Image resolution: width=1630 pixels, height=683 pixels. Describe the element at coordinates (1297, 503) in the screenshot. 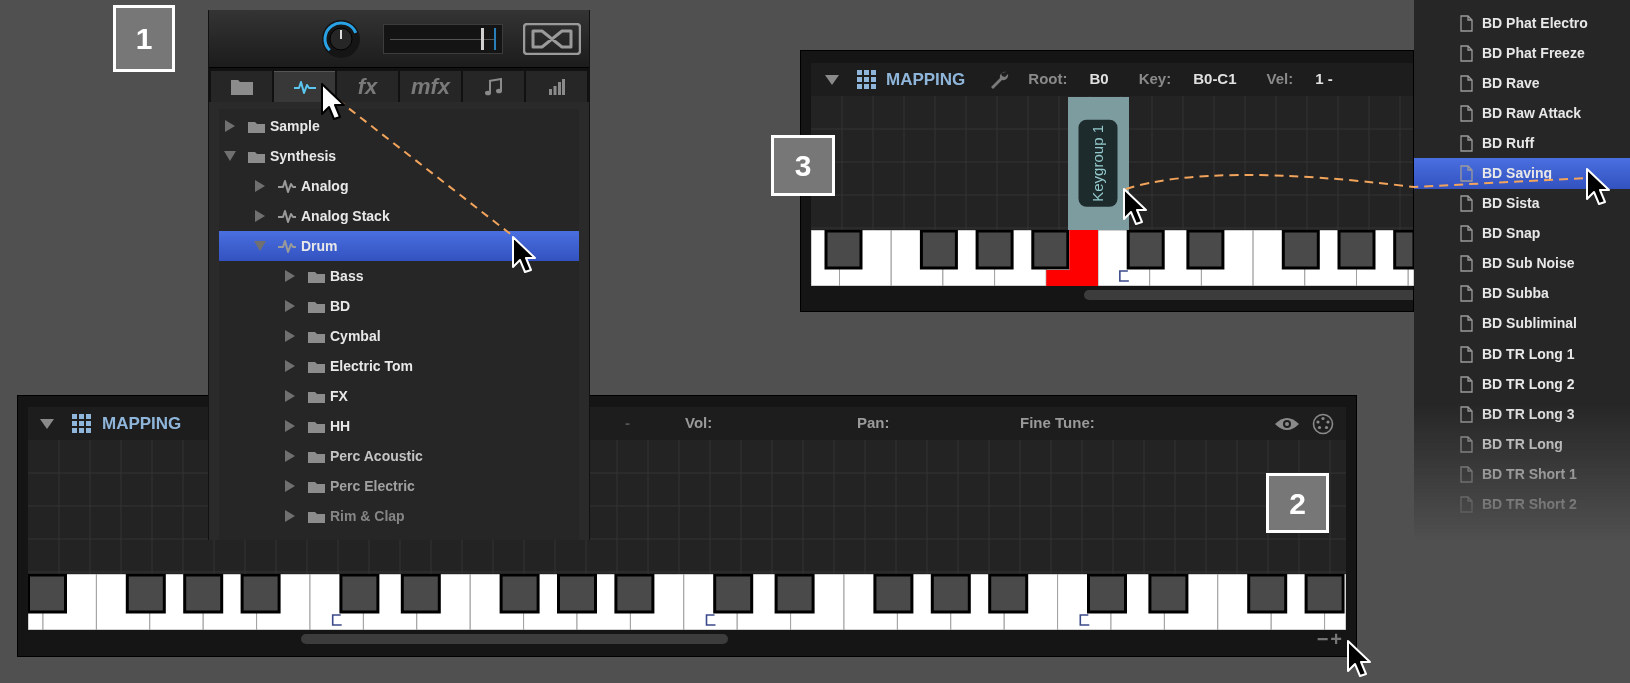

I see `callout-number: 2` at that location.